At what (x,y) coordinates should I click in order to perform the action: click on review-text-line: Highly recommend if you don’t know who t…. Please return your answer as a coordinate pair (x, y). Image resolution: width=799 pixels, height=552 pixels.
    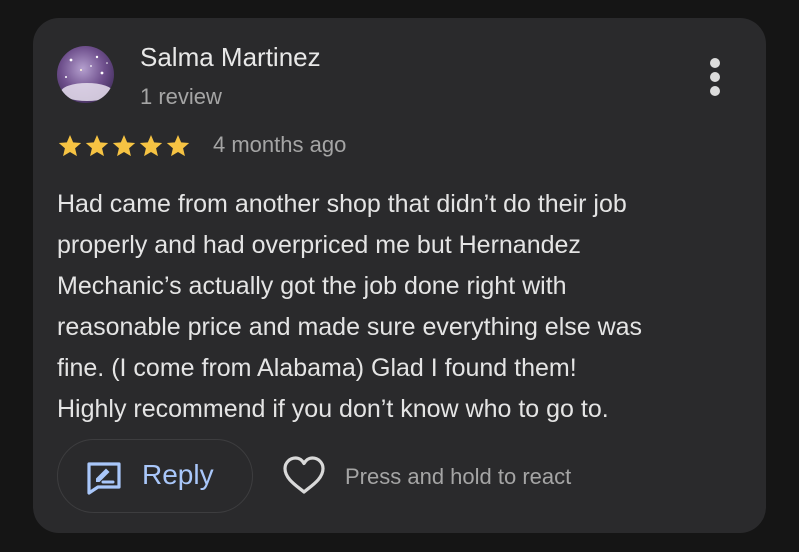
    Looking at the image, I should click on (333, 409).